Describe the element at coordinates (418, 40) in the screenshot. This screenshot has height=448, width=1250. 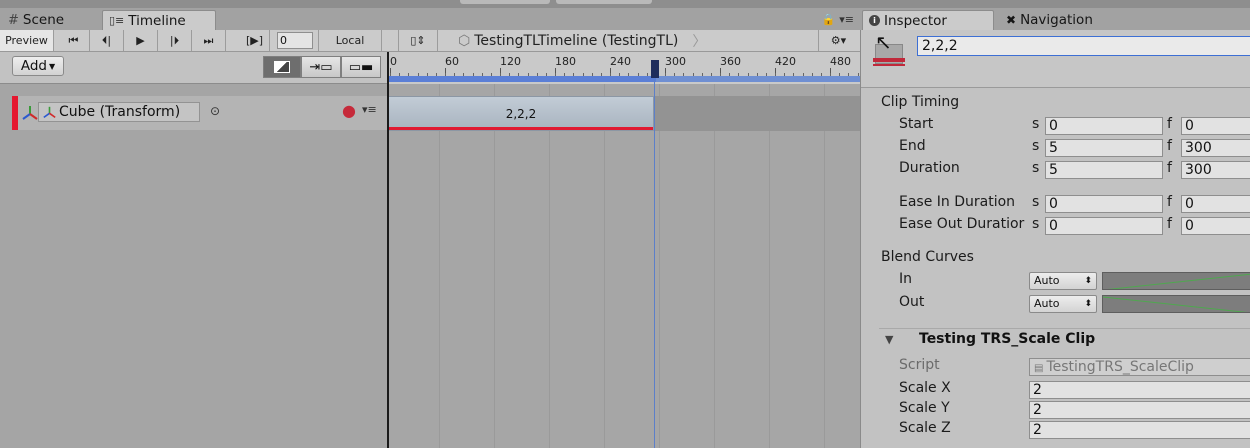
I see `timeline-selector-icon: ▯⇕` at that location.